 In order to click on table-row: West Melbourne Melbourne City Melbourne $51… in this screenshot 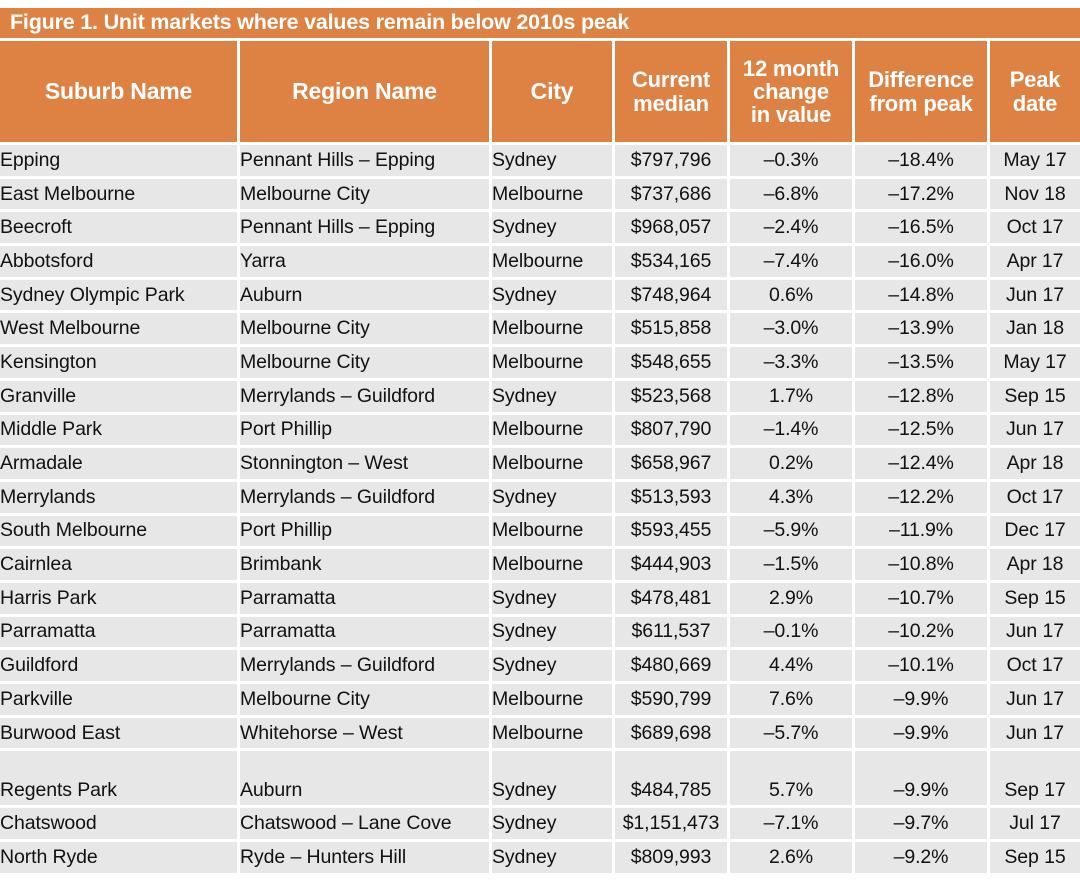, I will do `click(540, 330)`.